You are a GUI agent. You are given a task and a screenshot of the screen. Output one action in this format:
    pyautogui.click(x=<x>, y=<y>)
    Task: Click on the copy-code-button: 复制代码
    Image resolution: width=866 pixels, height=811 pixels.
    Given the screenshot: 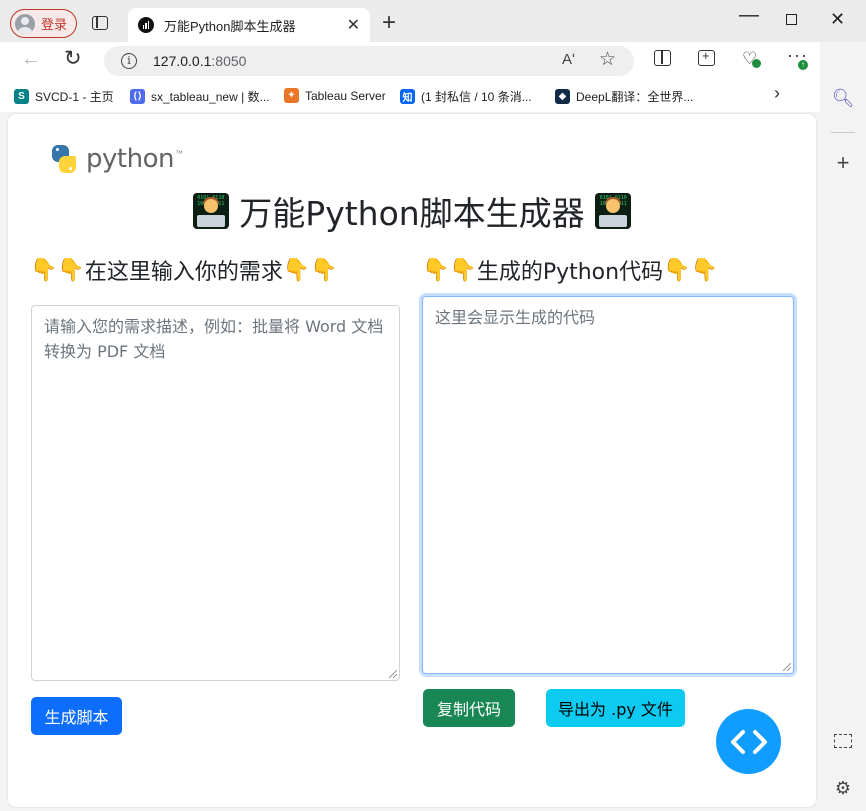 What is the action you would take?
    pyautogui.click(x=469, y=708)
    